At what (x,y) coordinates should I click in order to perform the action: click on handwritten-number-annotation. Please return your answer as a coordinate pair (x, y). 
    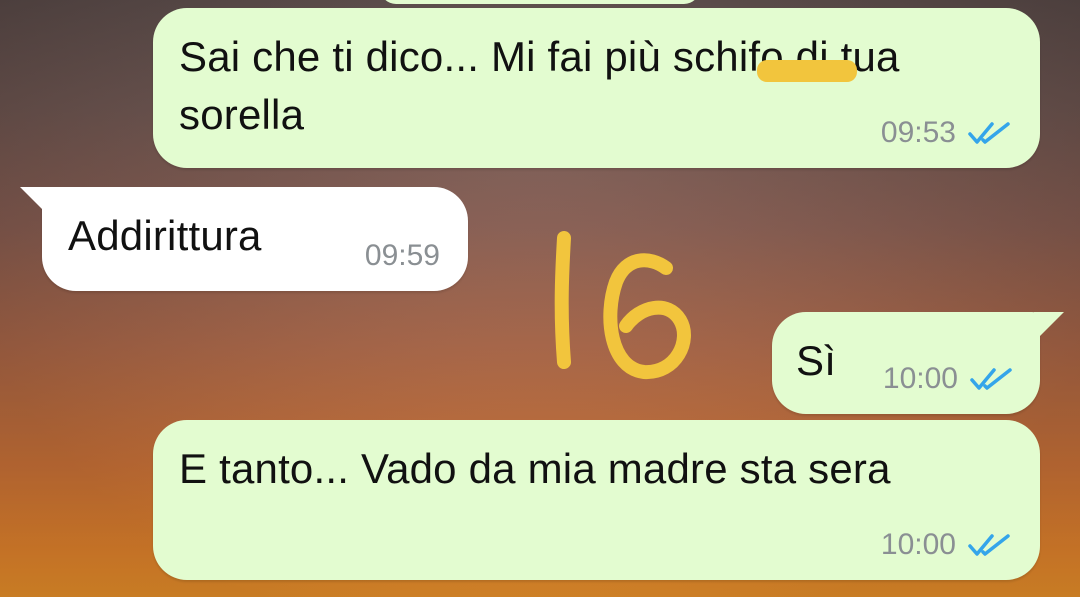
    Looking at the image, I should click on (622, 305).